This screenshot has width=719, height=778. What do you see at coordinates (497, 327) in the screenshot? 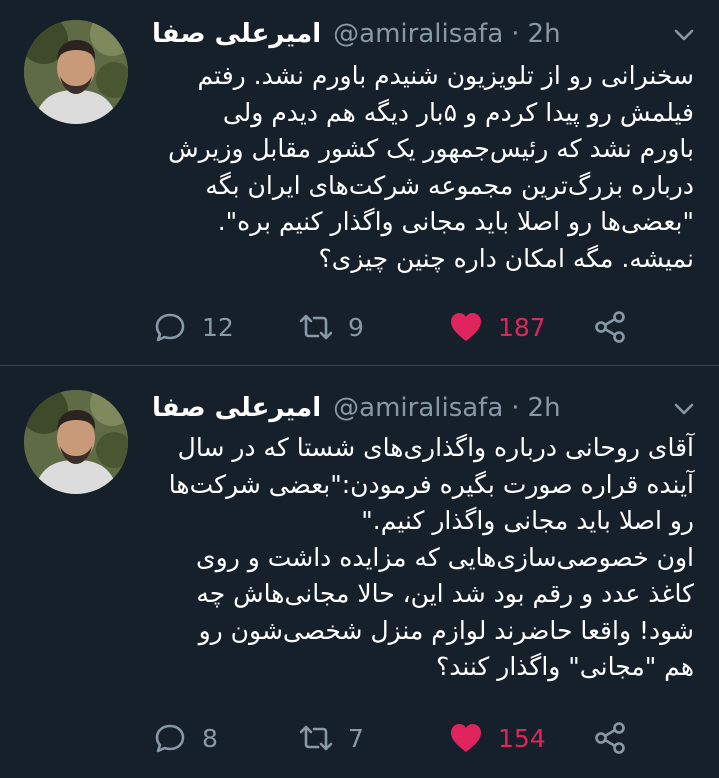
I see `like-button: 187` at bounding box center [497, 327].